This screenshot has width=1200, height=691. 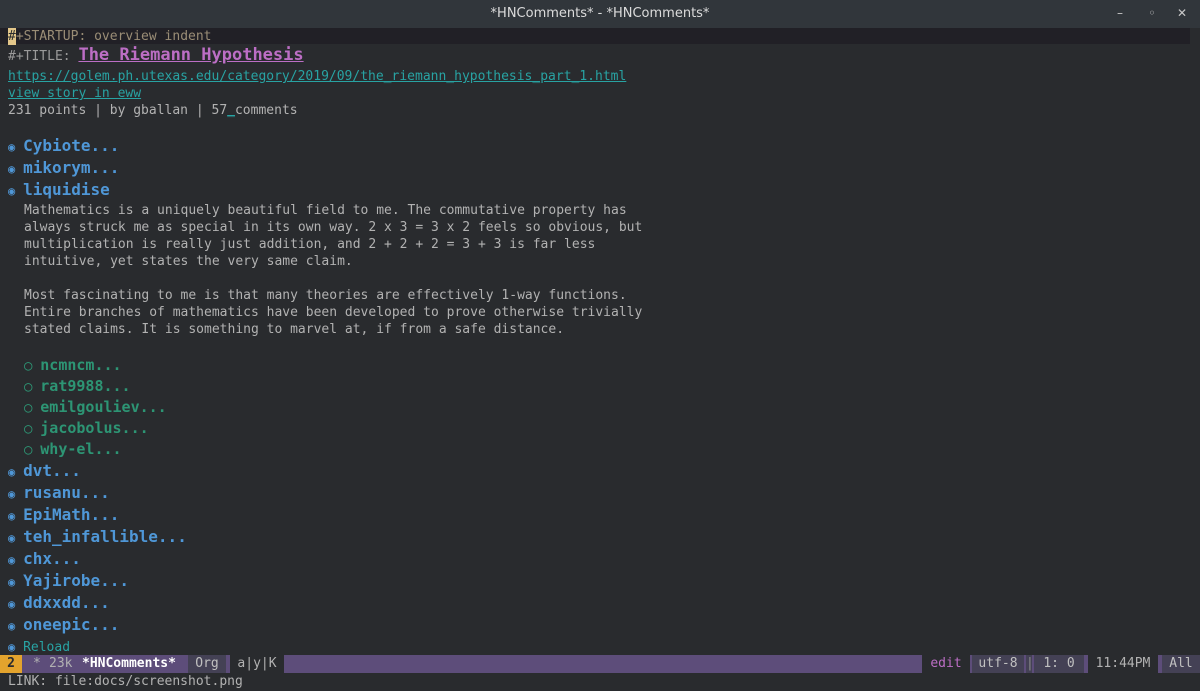 I want to click on modified-marker: *, so click(x=37, y=663).